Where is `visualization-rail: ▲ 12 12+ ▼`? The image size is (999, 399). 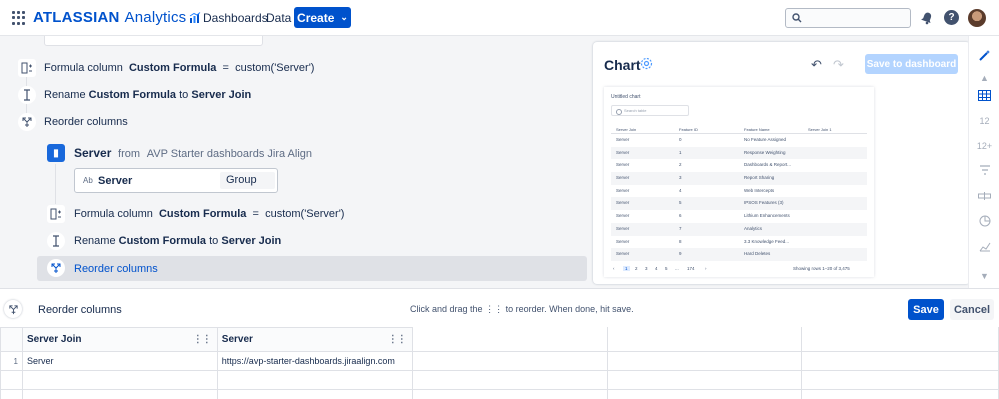 visualization-rail: ▲ 12 12+ ▼ is located at coordinates (983, 162).